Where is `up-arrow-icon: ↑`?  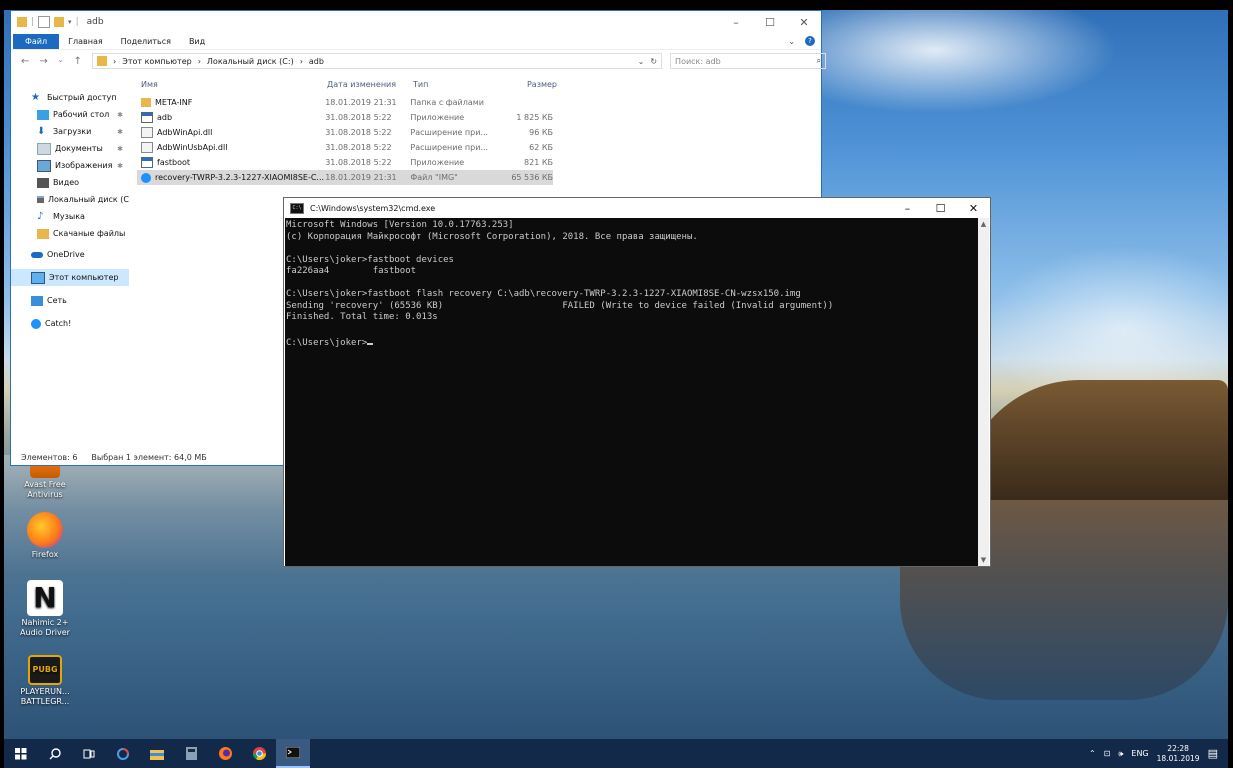 up-arrow-icon: ↑ is located at coordinates (78, 61).